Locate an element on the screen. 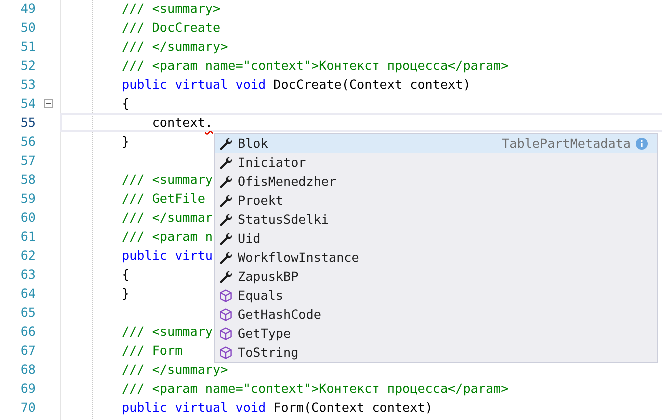 This screenshot has height=420, width=662. line-number: 60 is located at coordinates (28, 217).